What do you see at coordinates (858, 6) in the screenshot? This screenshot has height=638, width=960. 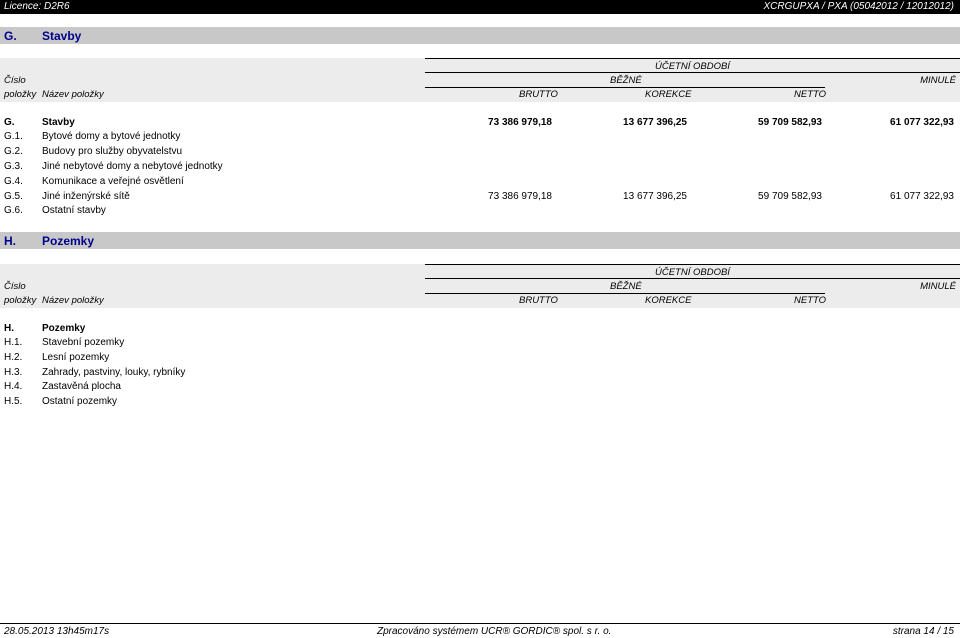 I see `report-code: XCRGUPXA / PXA (05042012 / 12012012)` at bounding box center [858, 6].